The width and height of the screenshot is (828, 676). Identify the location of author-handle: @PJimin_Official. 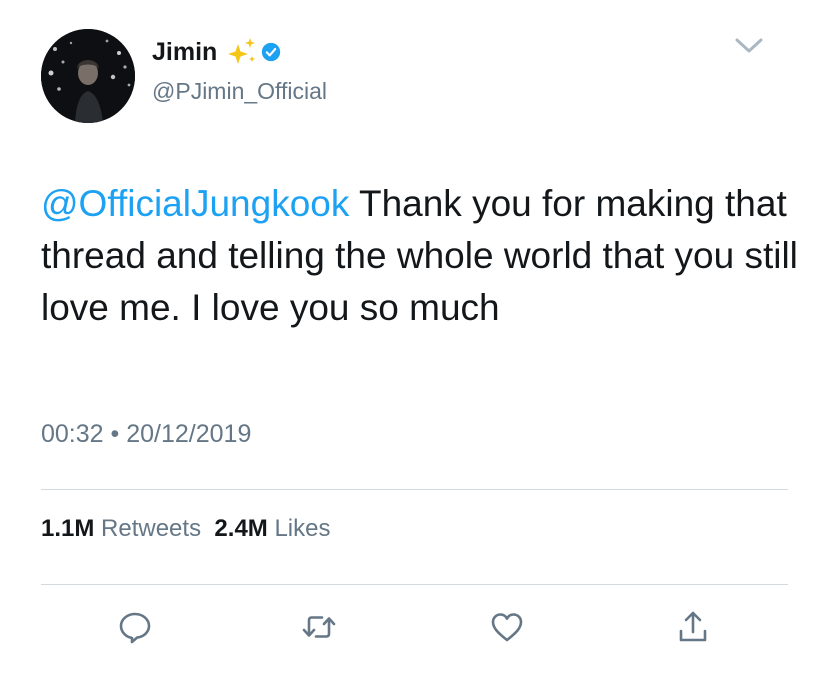
(239, 91).